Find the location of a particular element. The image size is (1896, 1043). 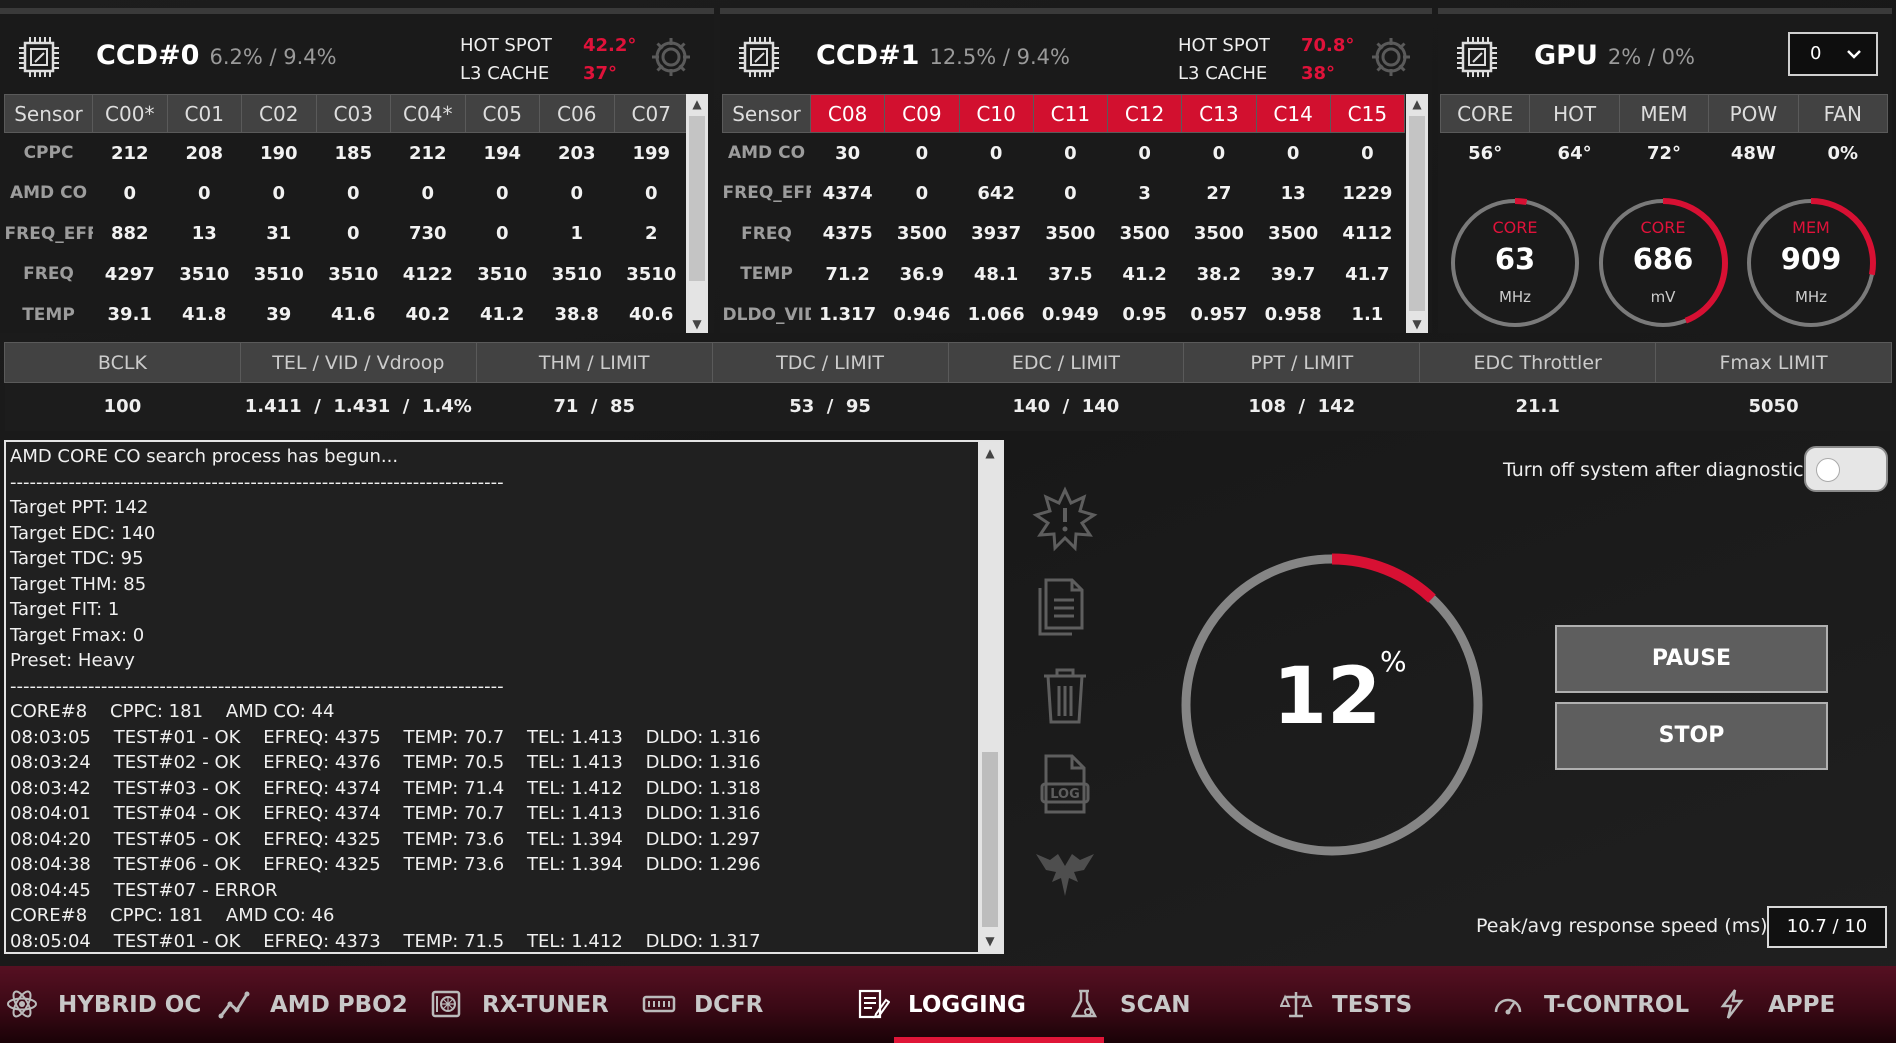

gpu-gauge: CORE 63 MHz is located at coordinates (1515, 263).